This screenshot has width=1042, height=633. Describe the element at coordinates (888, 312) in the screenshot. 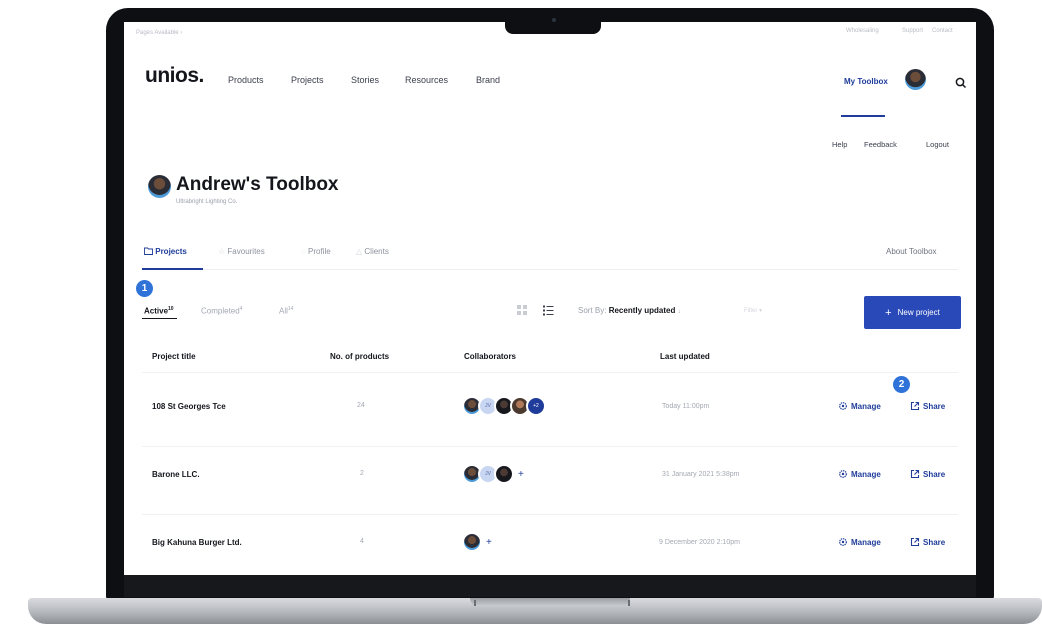

I see `plus-icon: +` at that location.